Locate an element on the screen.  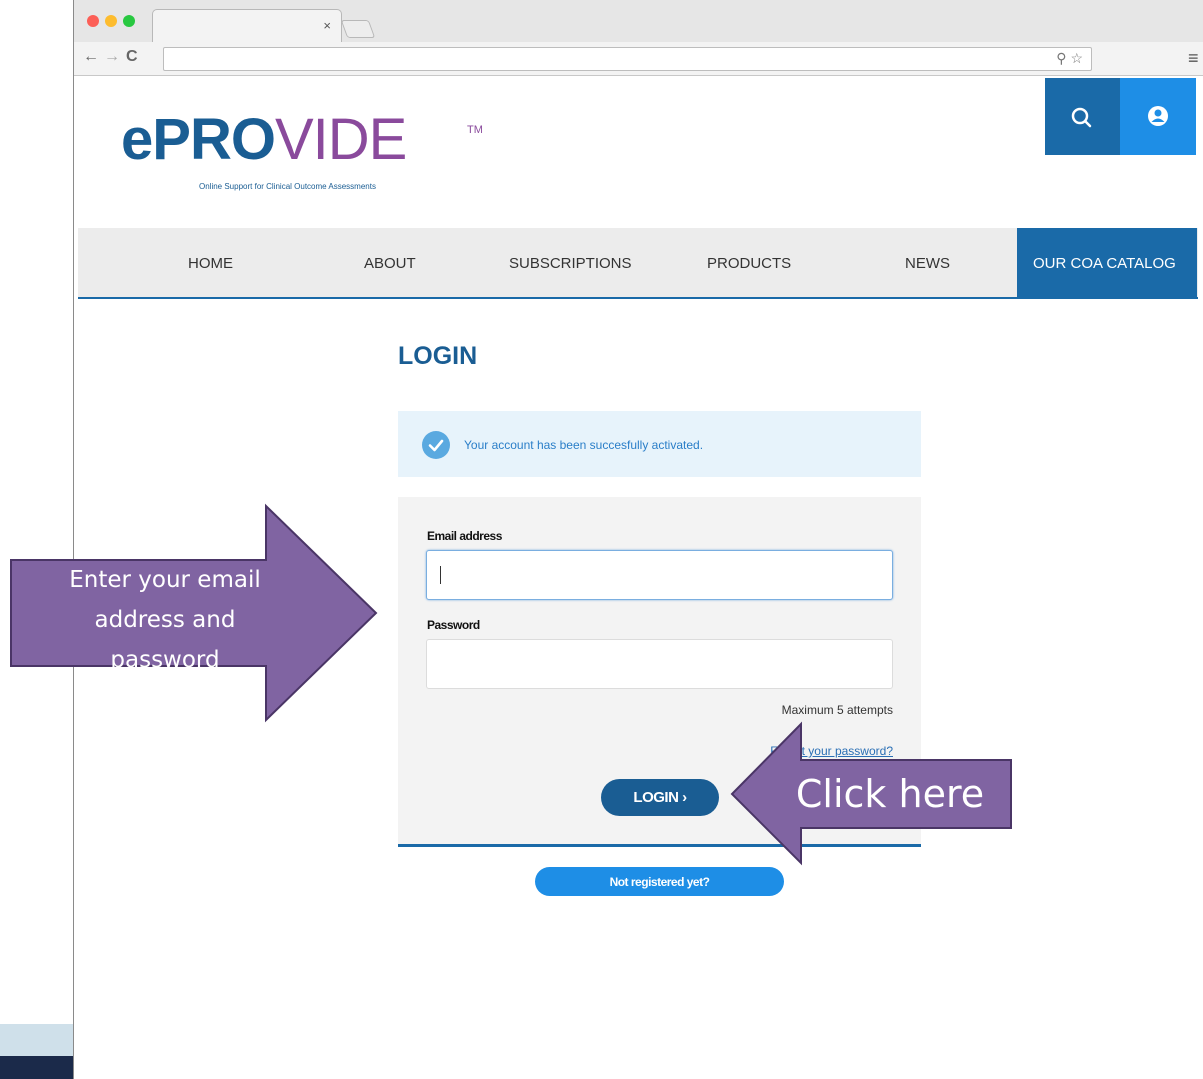
tab-close-icon: × is located at coordinates (327, 25).